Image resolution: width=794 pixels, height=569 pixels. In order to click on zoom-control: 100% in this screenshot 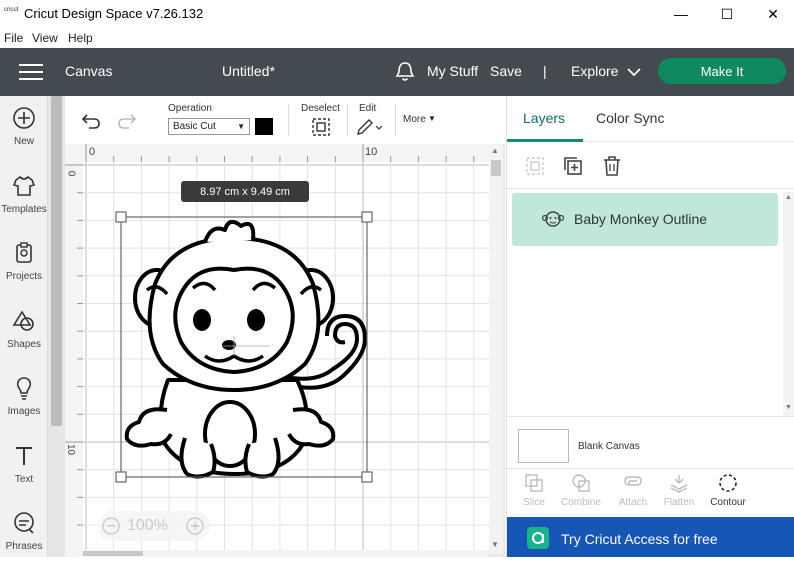, I will do `click(154, 526)`.